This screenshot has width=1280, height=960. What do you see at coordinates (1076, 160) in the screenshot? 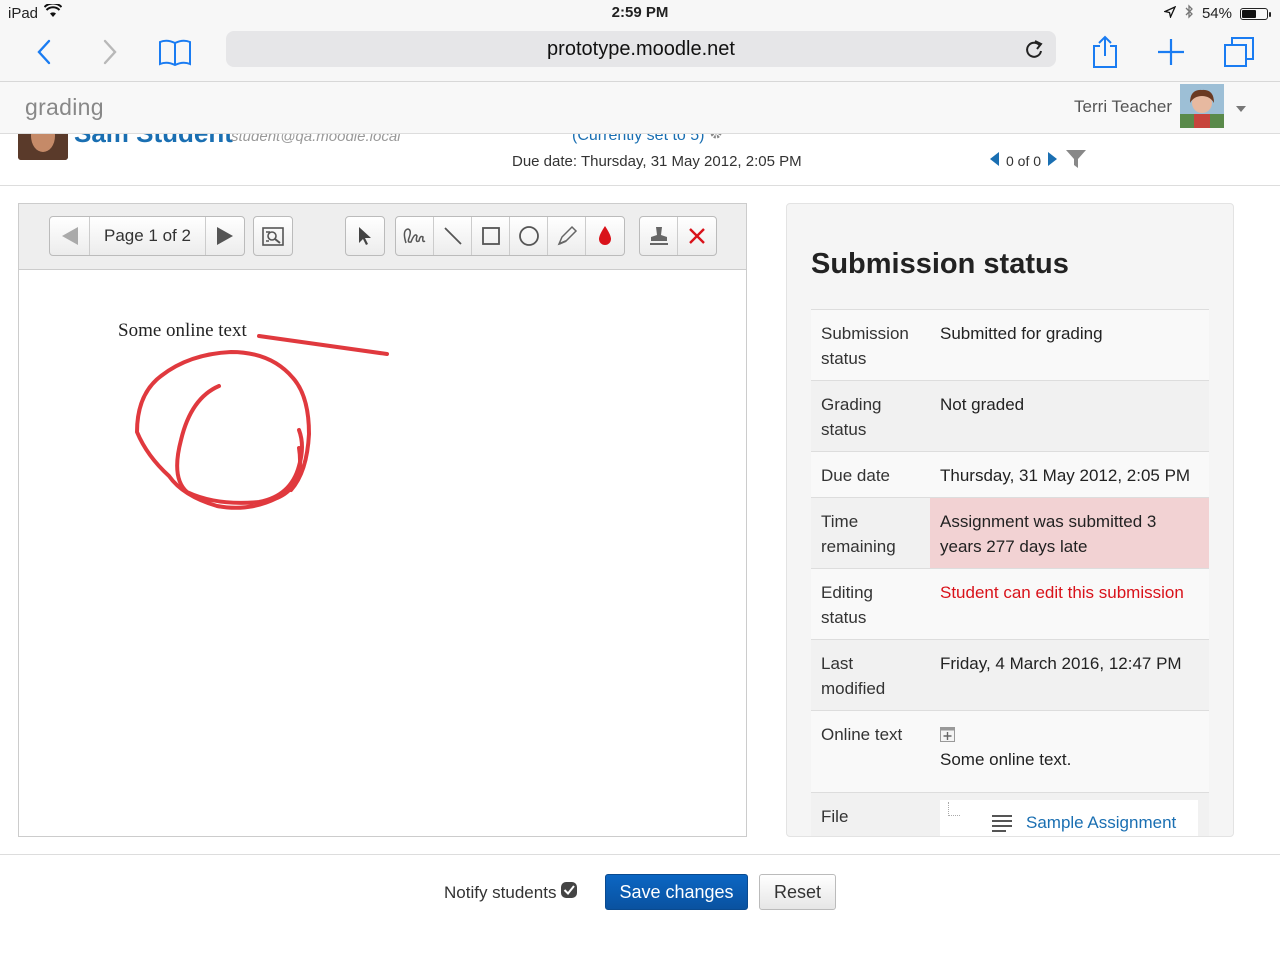
I see `filter-icon` at bounding box center [1076, 160].